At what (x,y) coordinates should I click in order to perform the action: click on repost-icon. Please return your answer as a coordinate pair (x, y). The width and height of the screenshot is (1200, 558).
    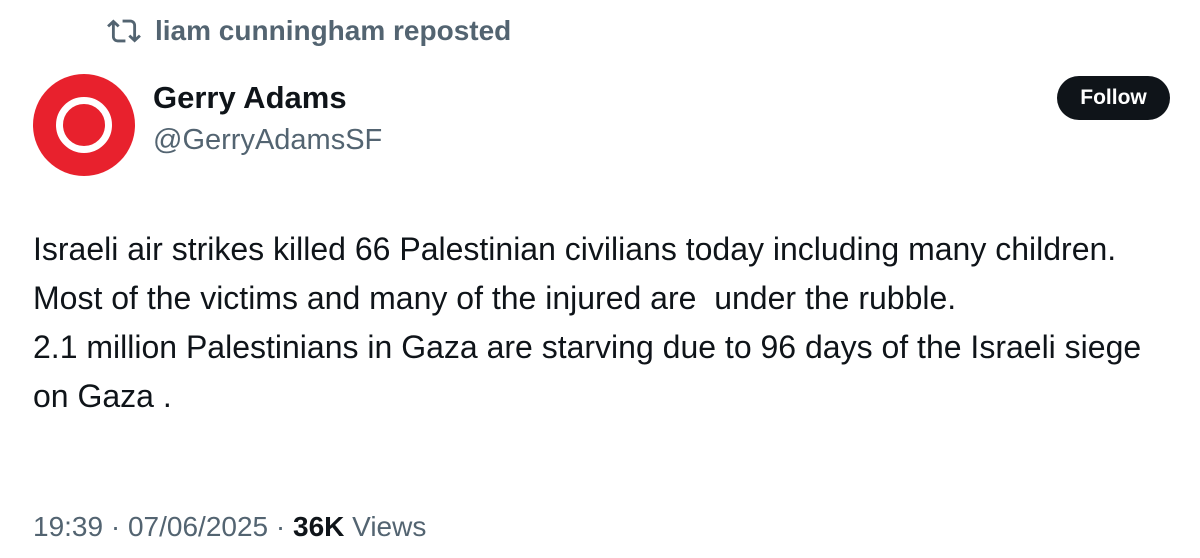
    Looking at the image, I should click on (124, 31).